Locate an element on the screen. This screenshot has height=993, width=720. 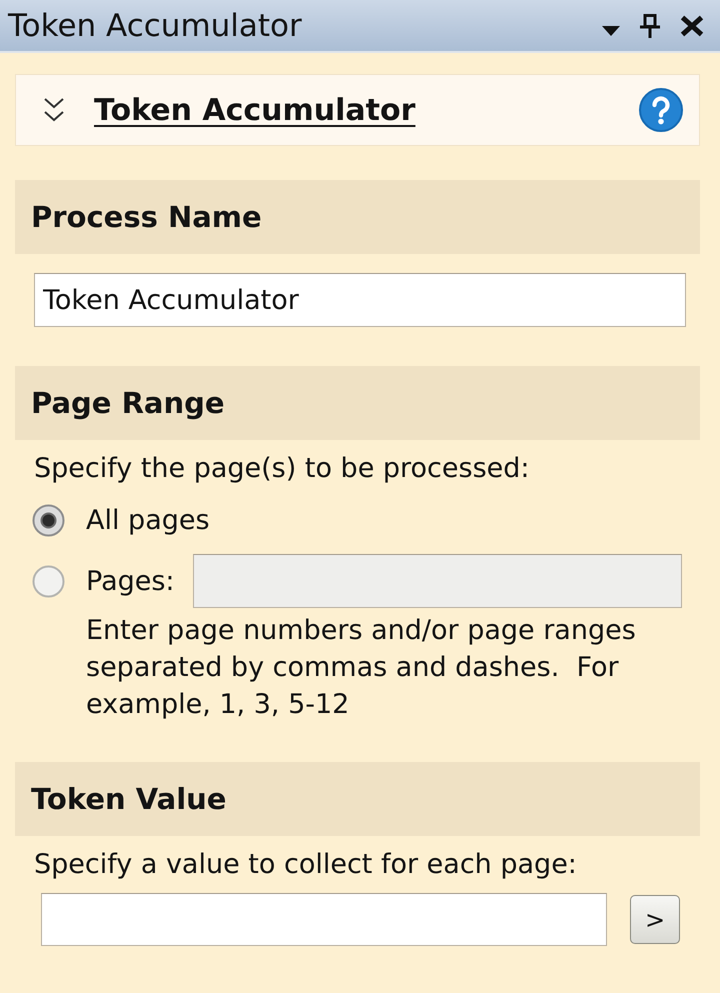
panel-title: Token Accumulator is located at coordinates (255, 110).